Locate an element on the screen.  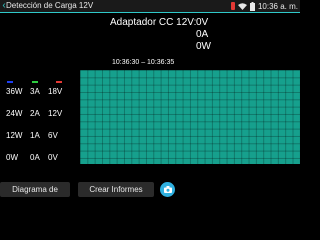
y-label-power: 24W is located at coordinates (14, 113).